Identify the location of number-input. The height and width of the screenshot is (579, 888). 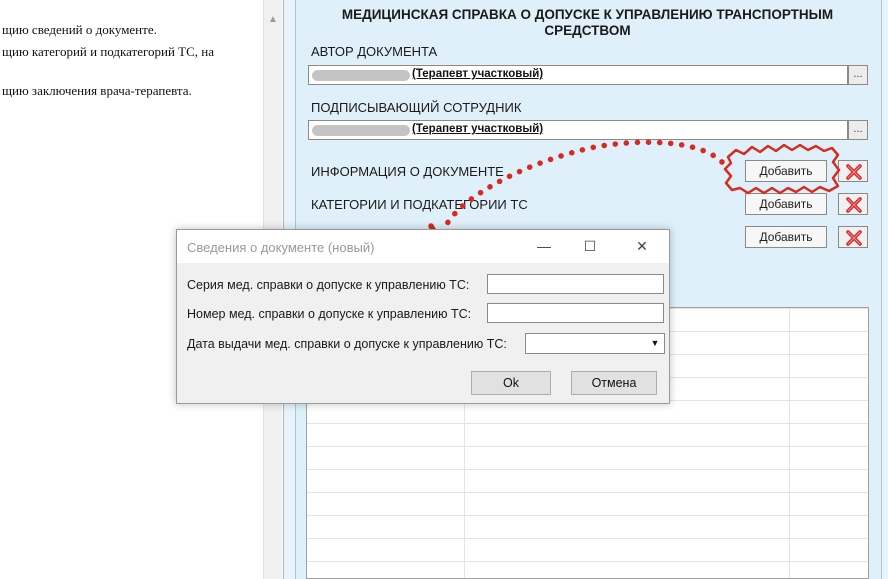
(575, 313).